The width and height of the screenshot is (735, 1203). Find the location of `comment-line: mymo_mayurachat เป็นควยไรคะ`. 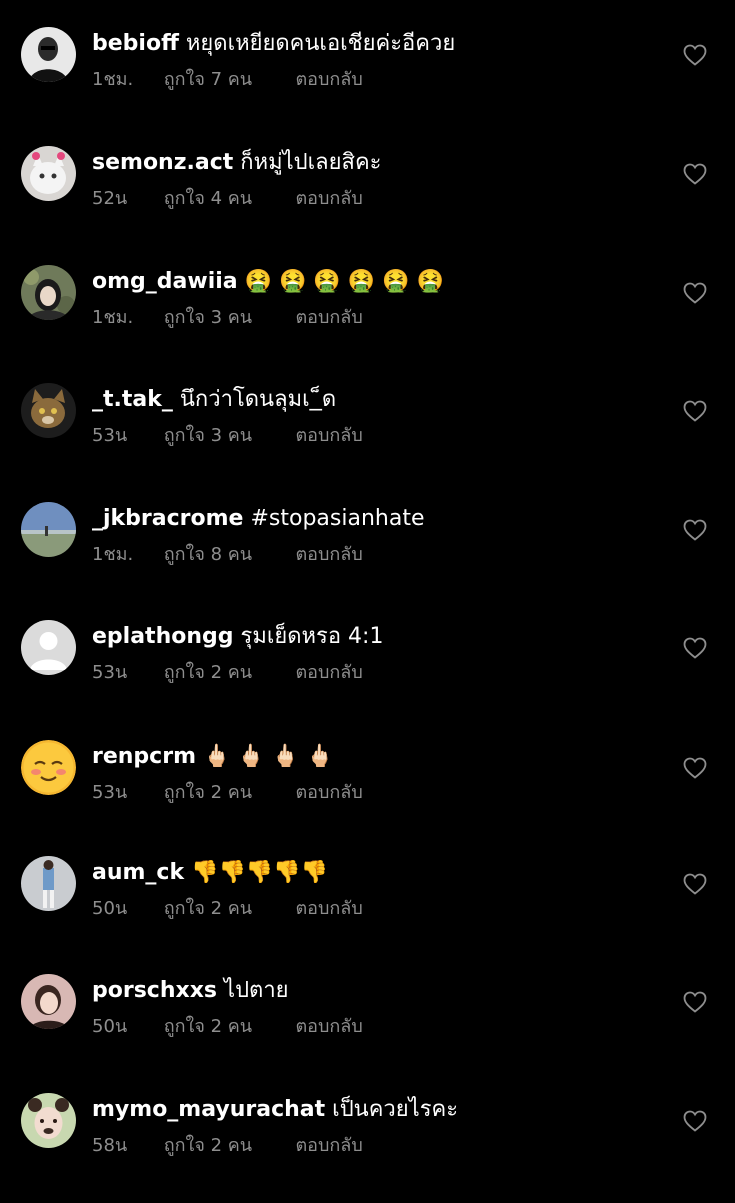

comment-line: mymo_mayurachat เป็นควยไรคะ is located at coordinates (373, 1110).